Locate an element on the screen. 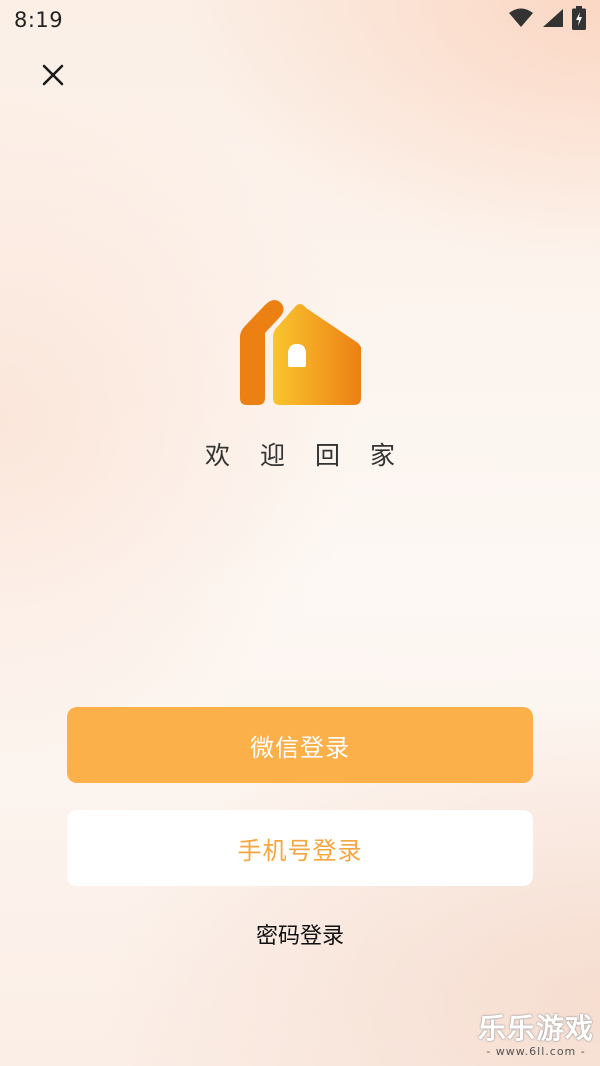  wechat-login-button: 微信登录 is located at coordinates (300, 745).